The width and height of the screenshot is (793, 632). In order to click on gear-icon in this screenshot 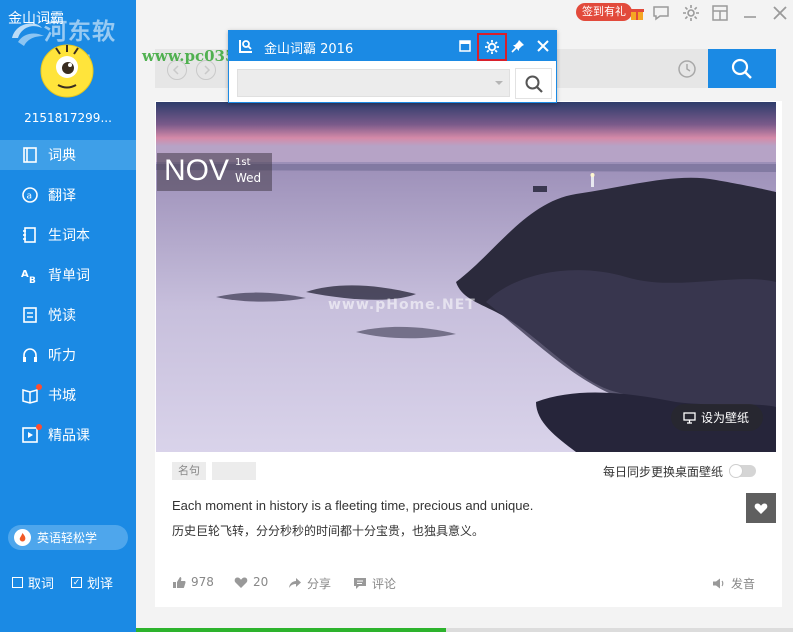, I will do `click(492, 47)`.